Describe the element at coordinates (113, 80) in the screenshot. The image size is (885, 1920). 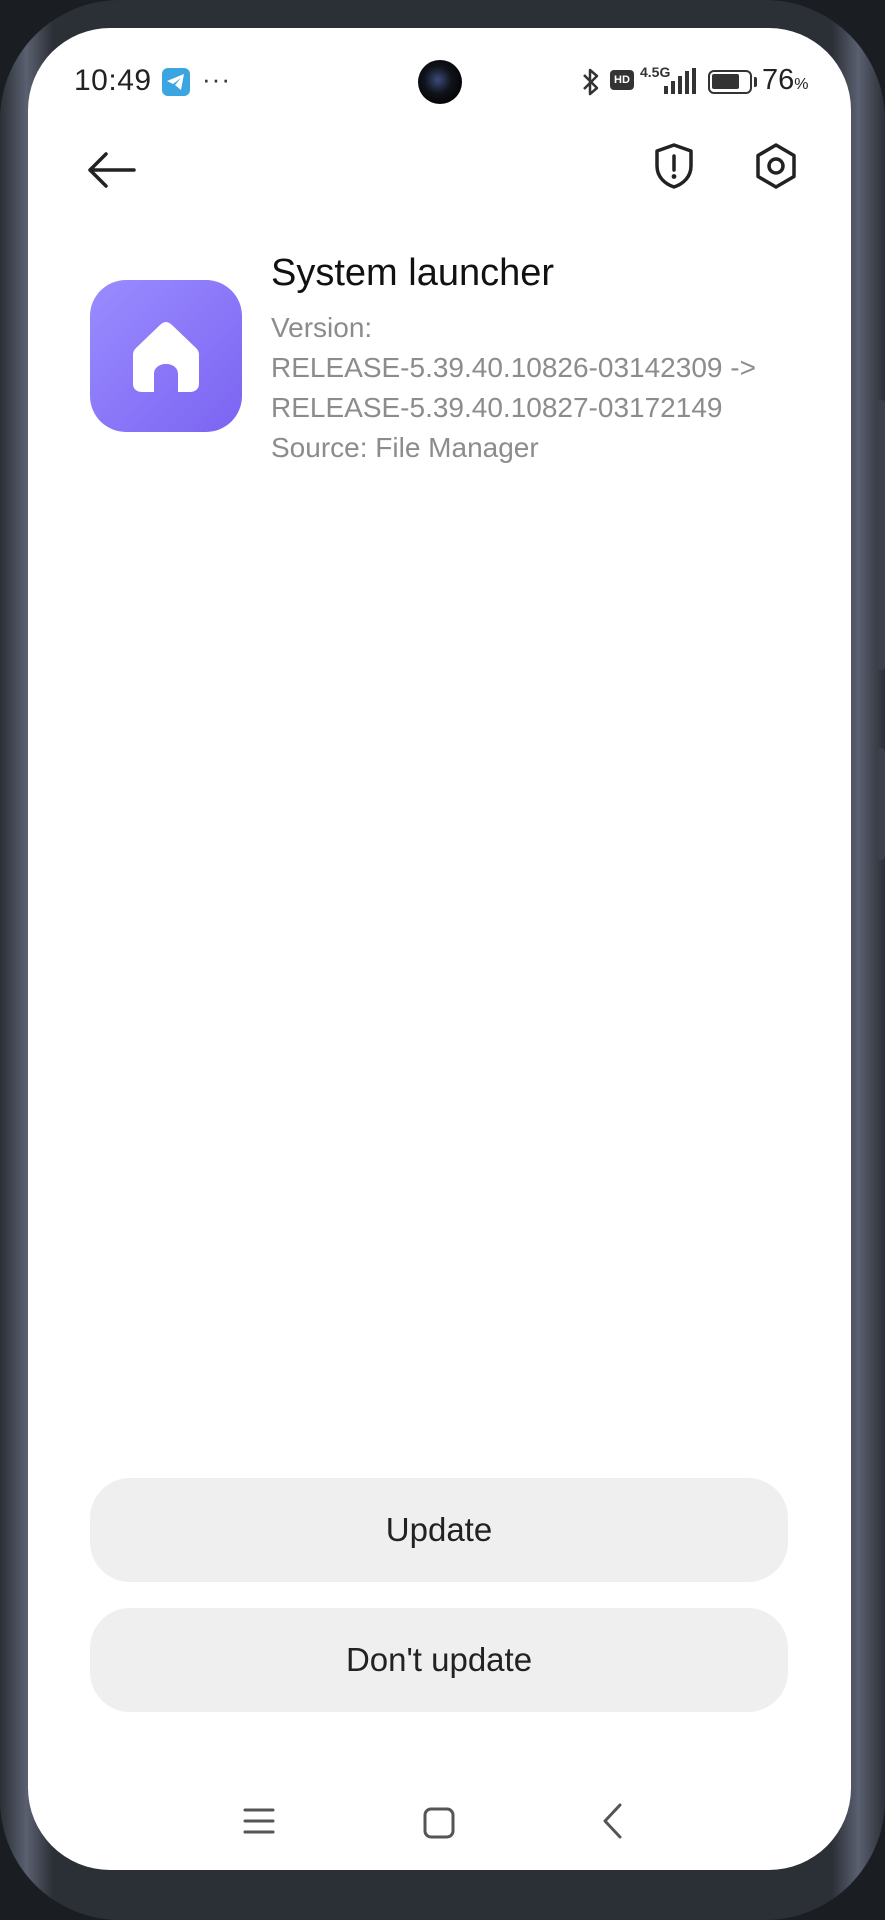
I see `status-time: 10:49` at that location.